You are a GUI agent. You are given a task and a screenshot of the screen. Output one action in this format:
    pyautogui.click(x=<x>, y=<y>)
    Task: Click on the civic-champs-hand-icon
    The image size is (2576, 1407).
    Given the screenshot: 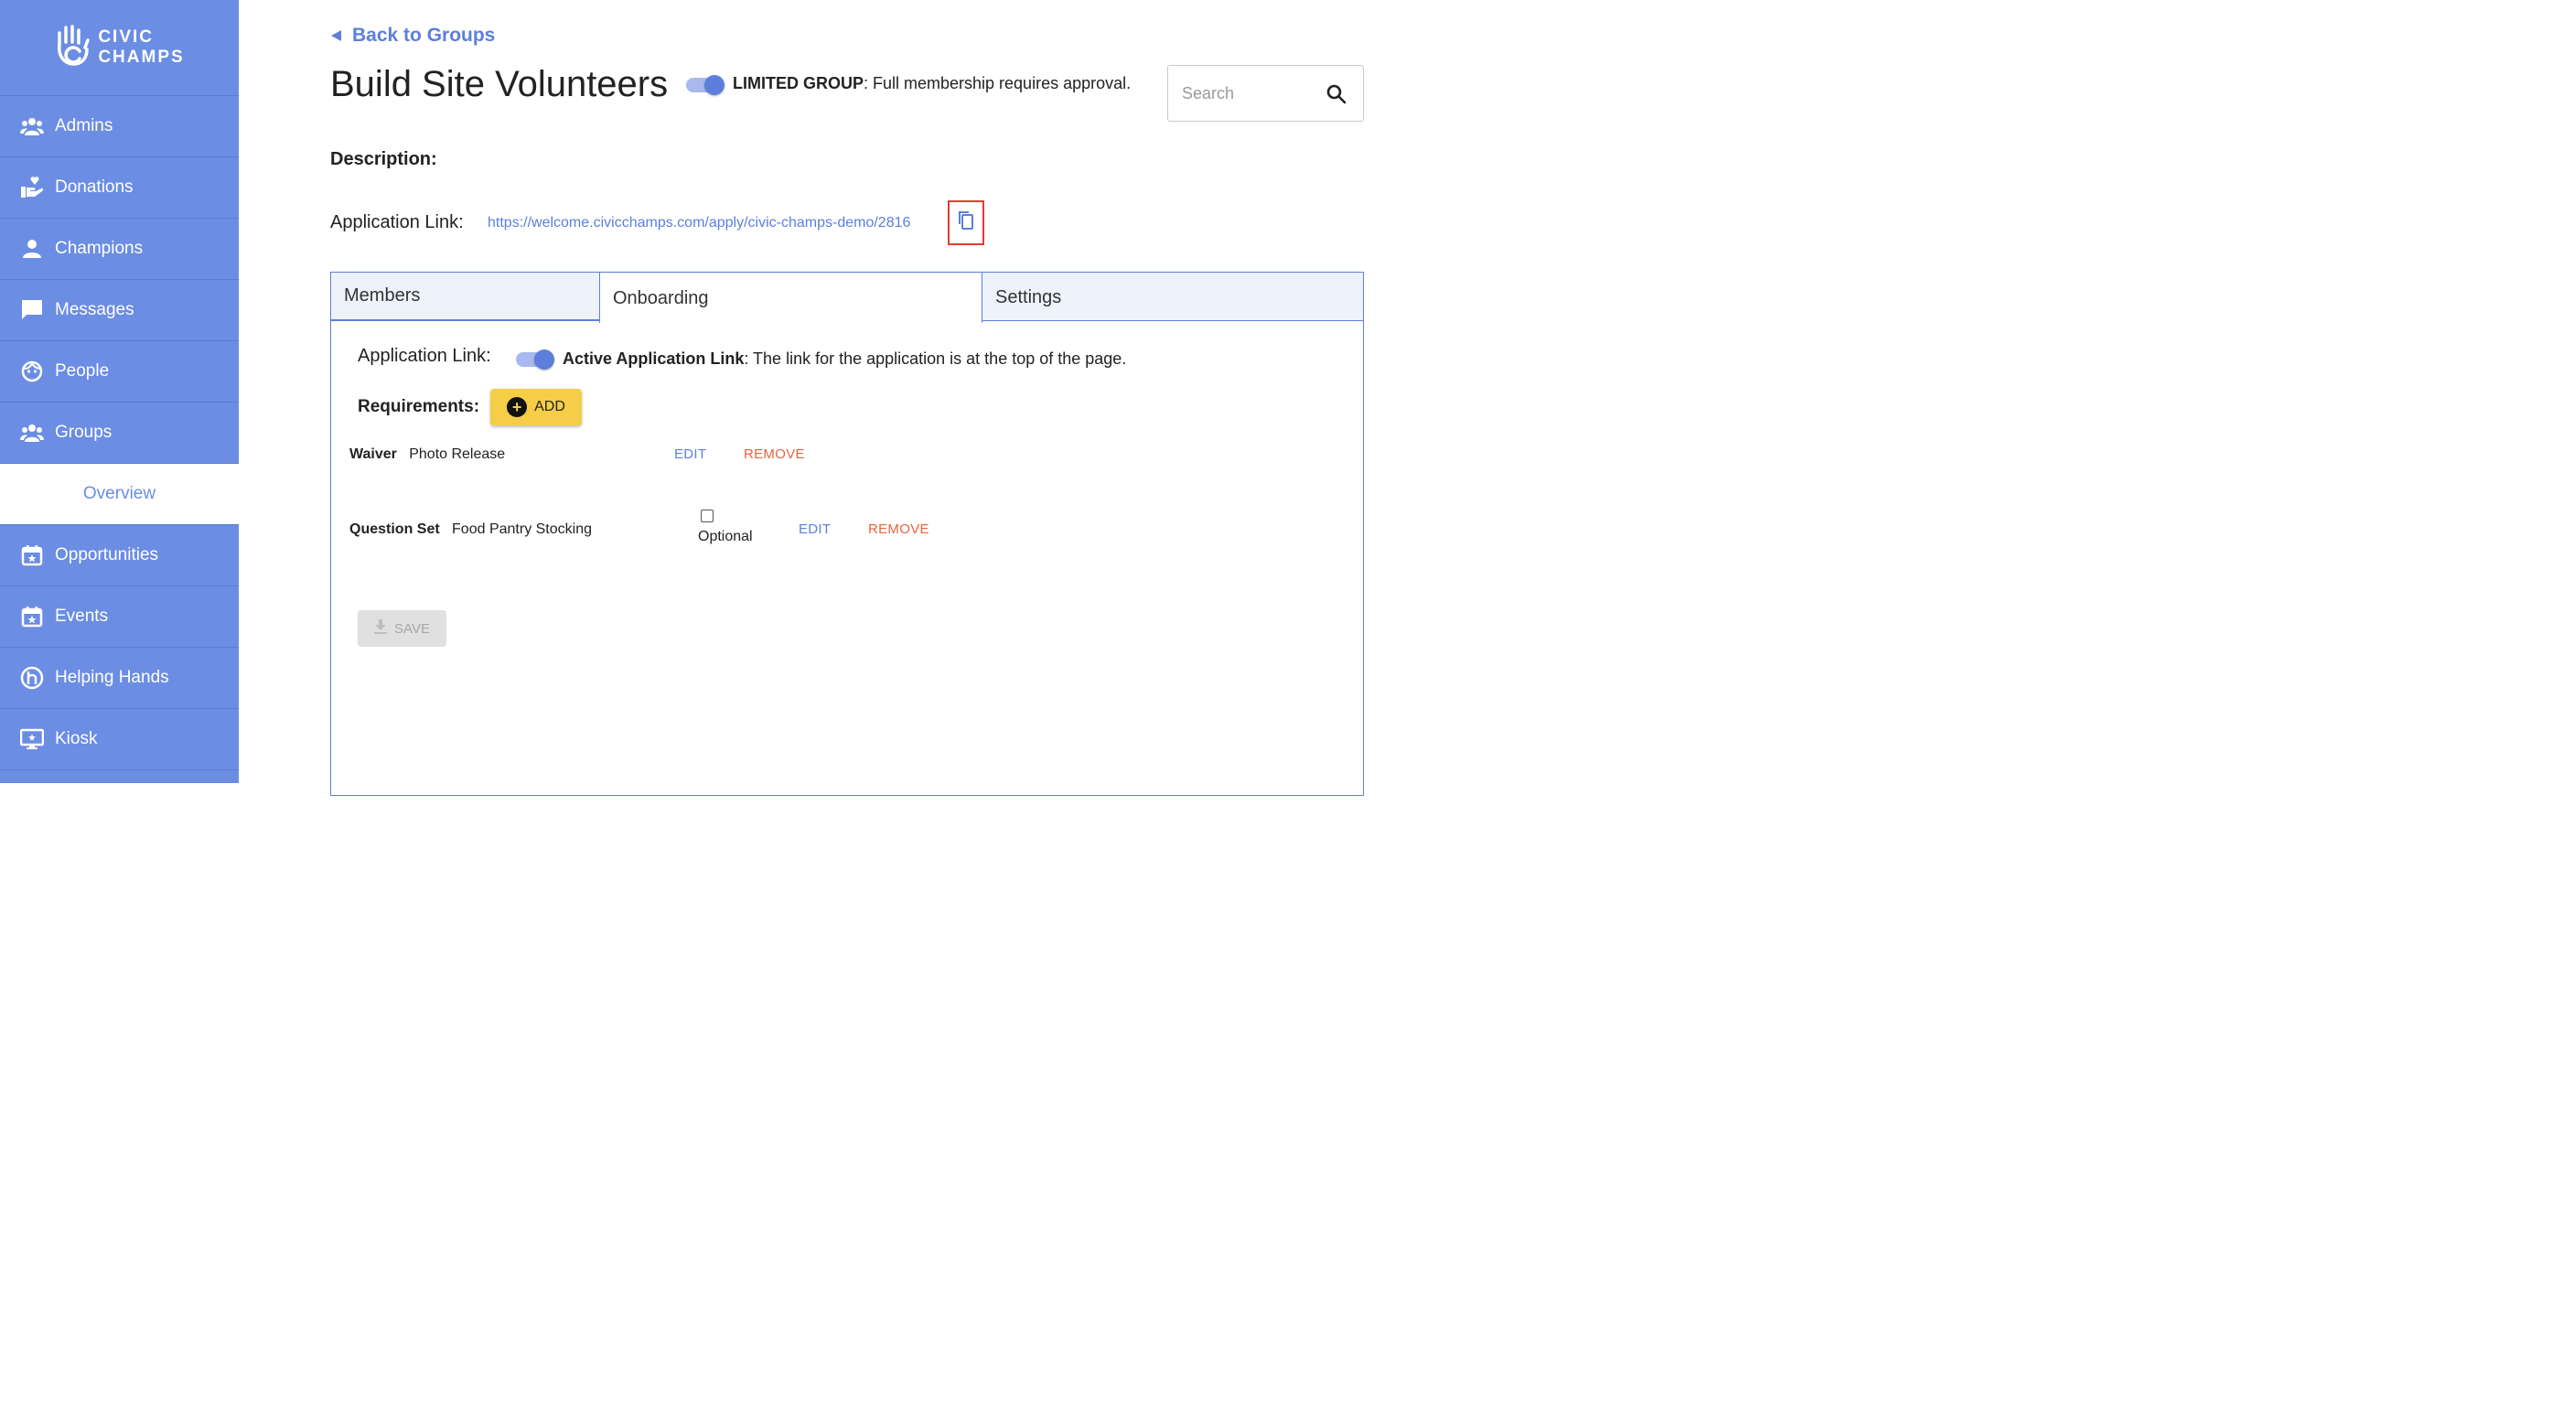 What is the action you would take?
    pyautogui.click(x=72, y=48)
    